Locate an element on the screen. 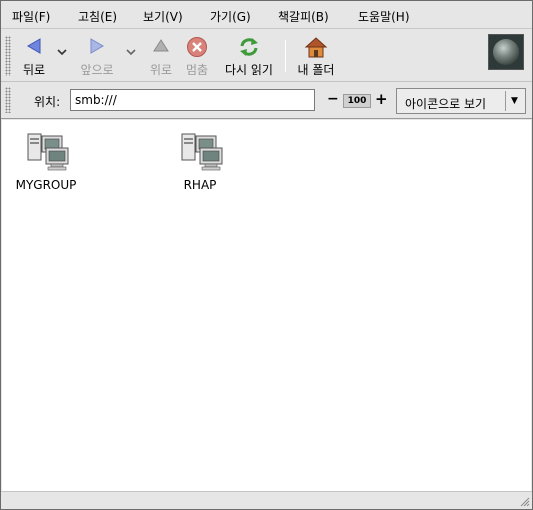 Image resolution: width=533 pixels, height=510 pixels. activity-throbber is located at coordinates (506, 52).